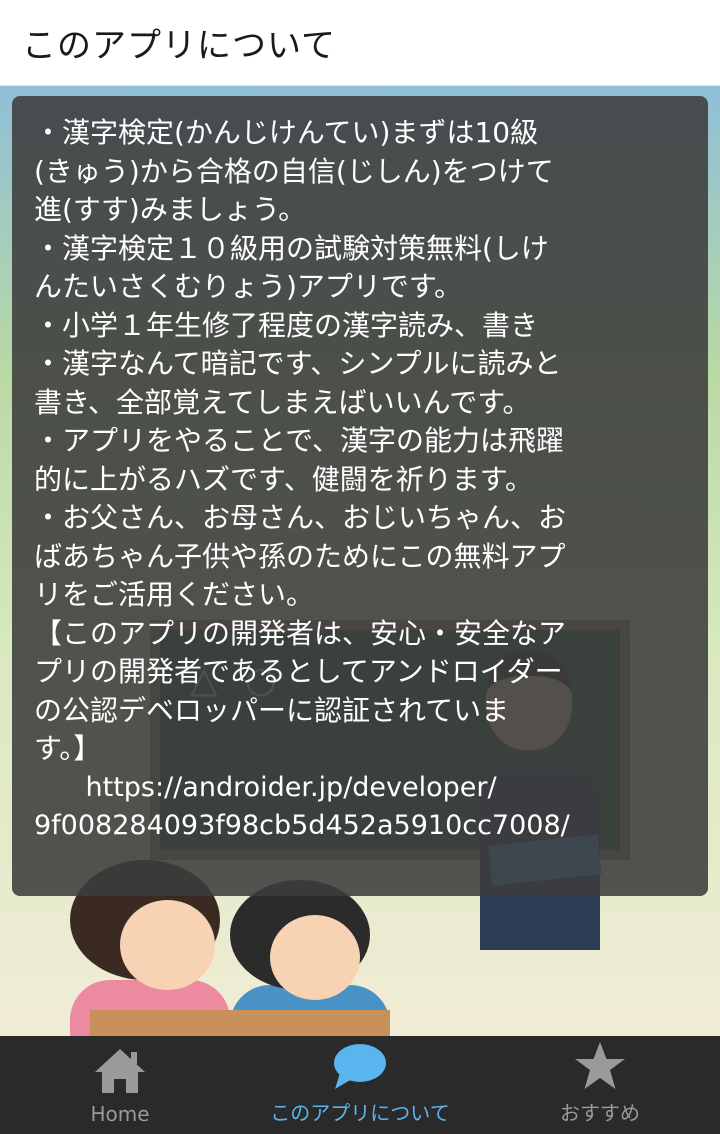 Image resolution: width=720 pixels, height=1134 pixels. What do you see at coordinates (120, 1114) in the screenshot?
I see `nav-label-home: Home` at bounding box center [120, 1114].